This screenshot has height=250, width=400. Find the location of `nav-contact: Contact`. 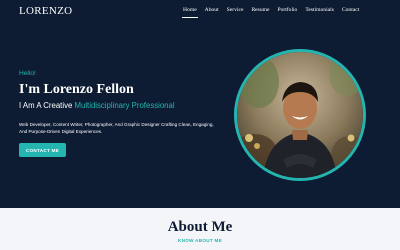

nav-contact: Contact is located at coordinates (350, 12).